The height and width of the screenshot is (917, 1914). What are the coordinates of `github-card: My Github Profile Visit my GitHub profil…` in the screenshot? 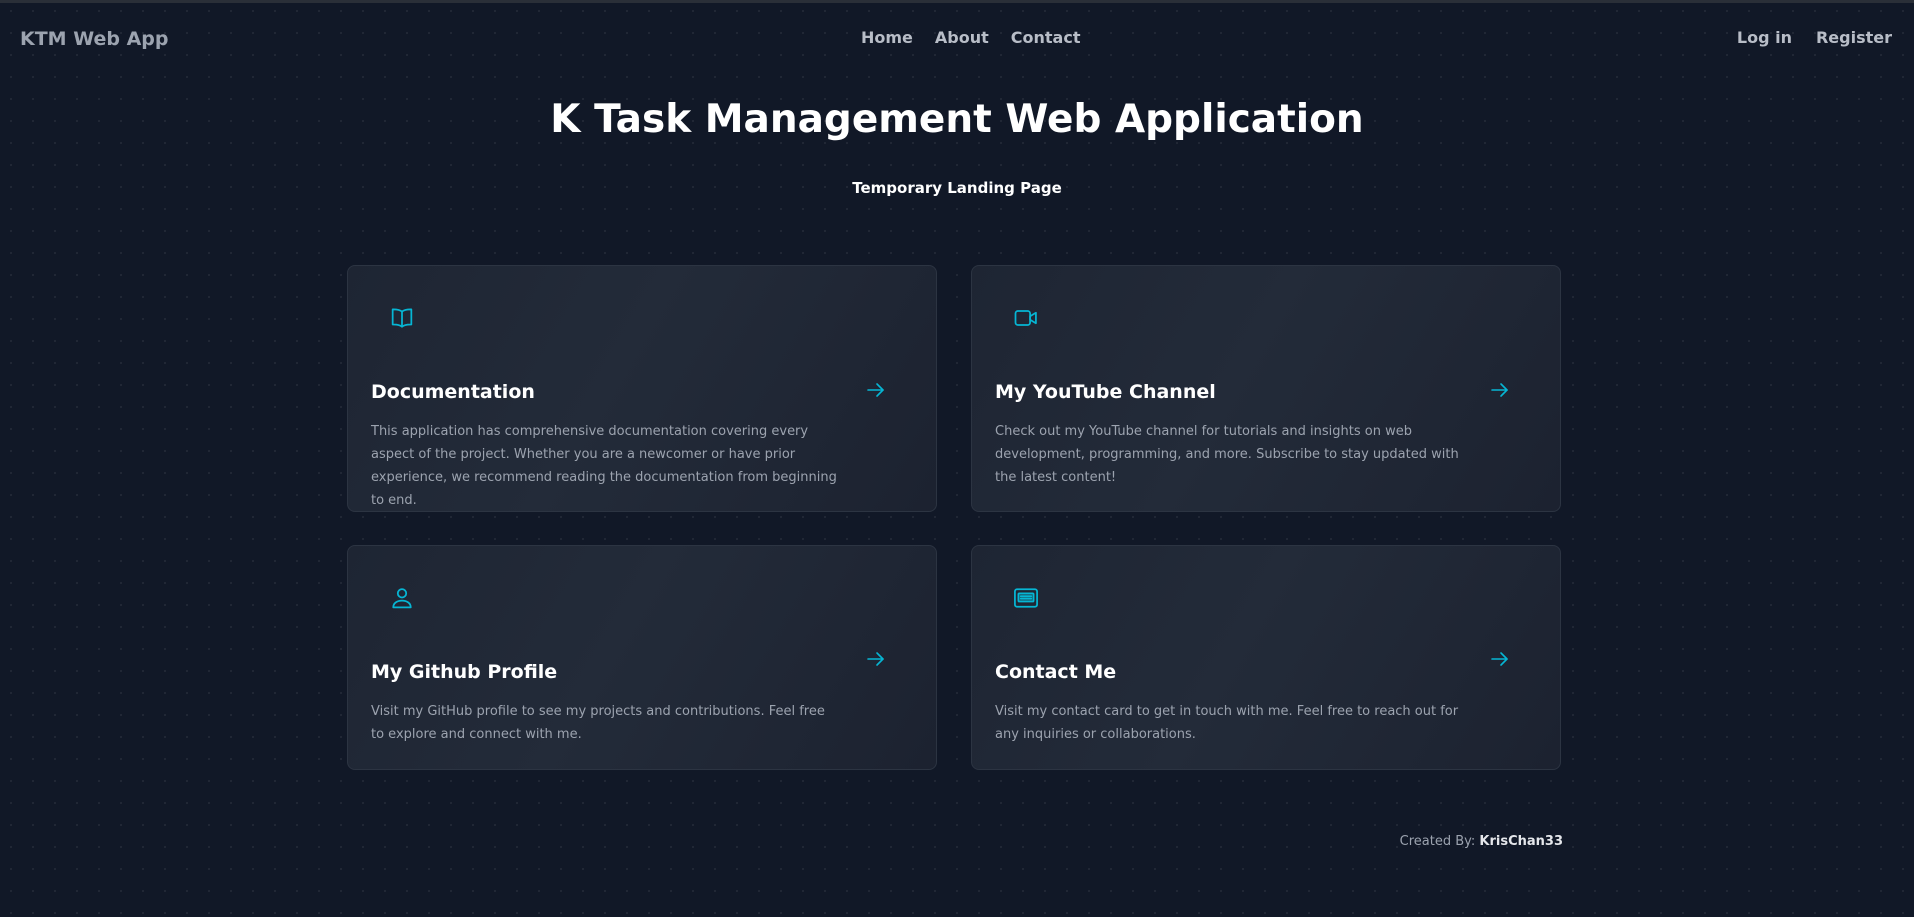 It's located at (642, 657).